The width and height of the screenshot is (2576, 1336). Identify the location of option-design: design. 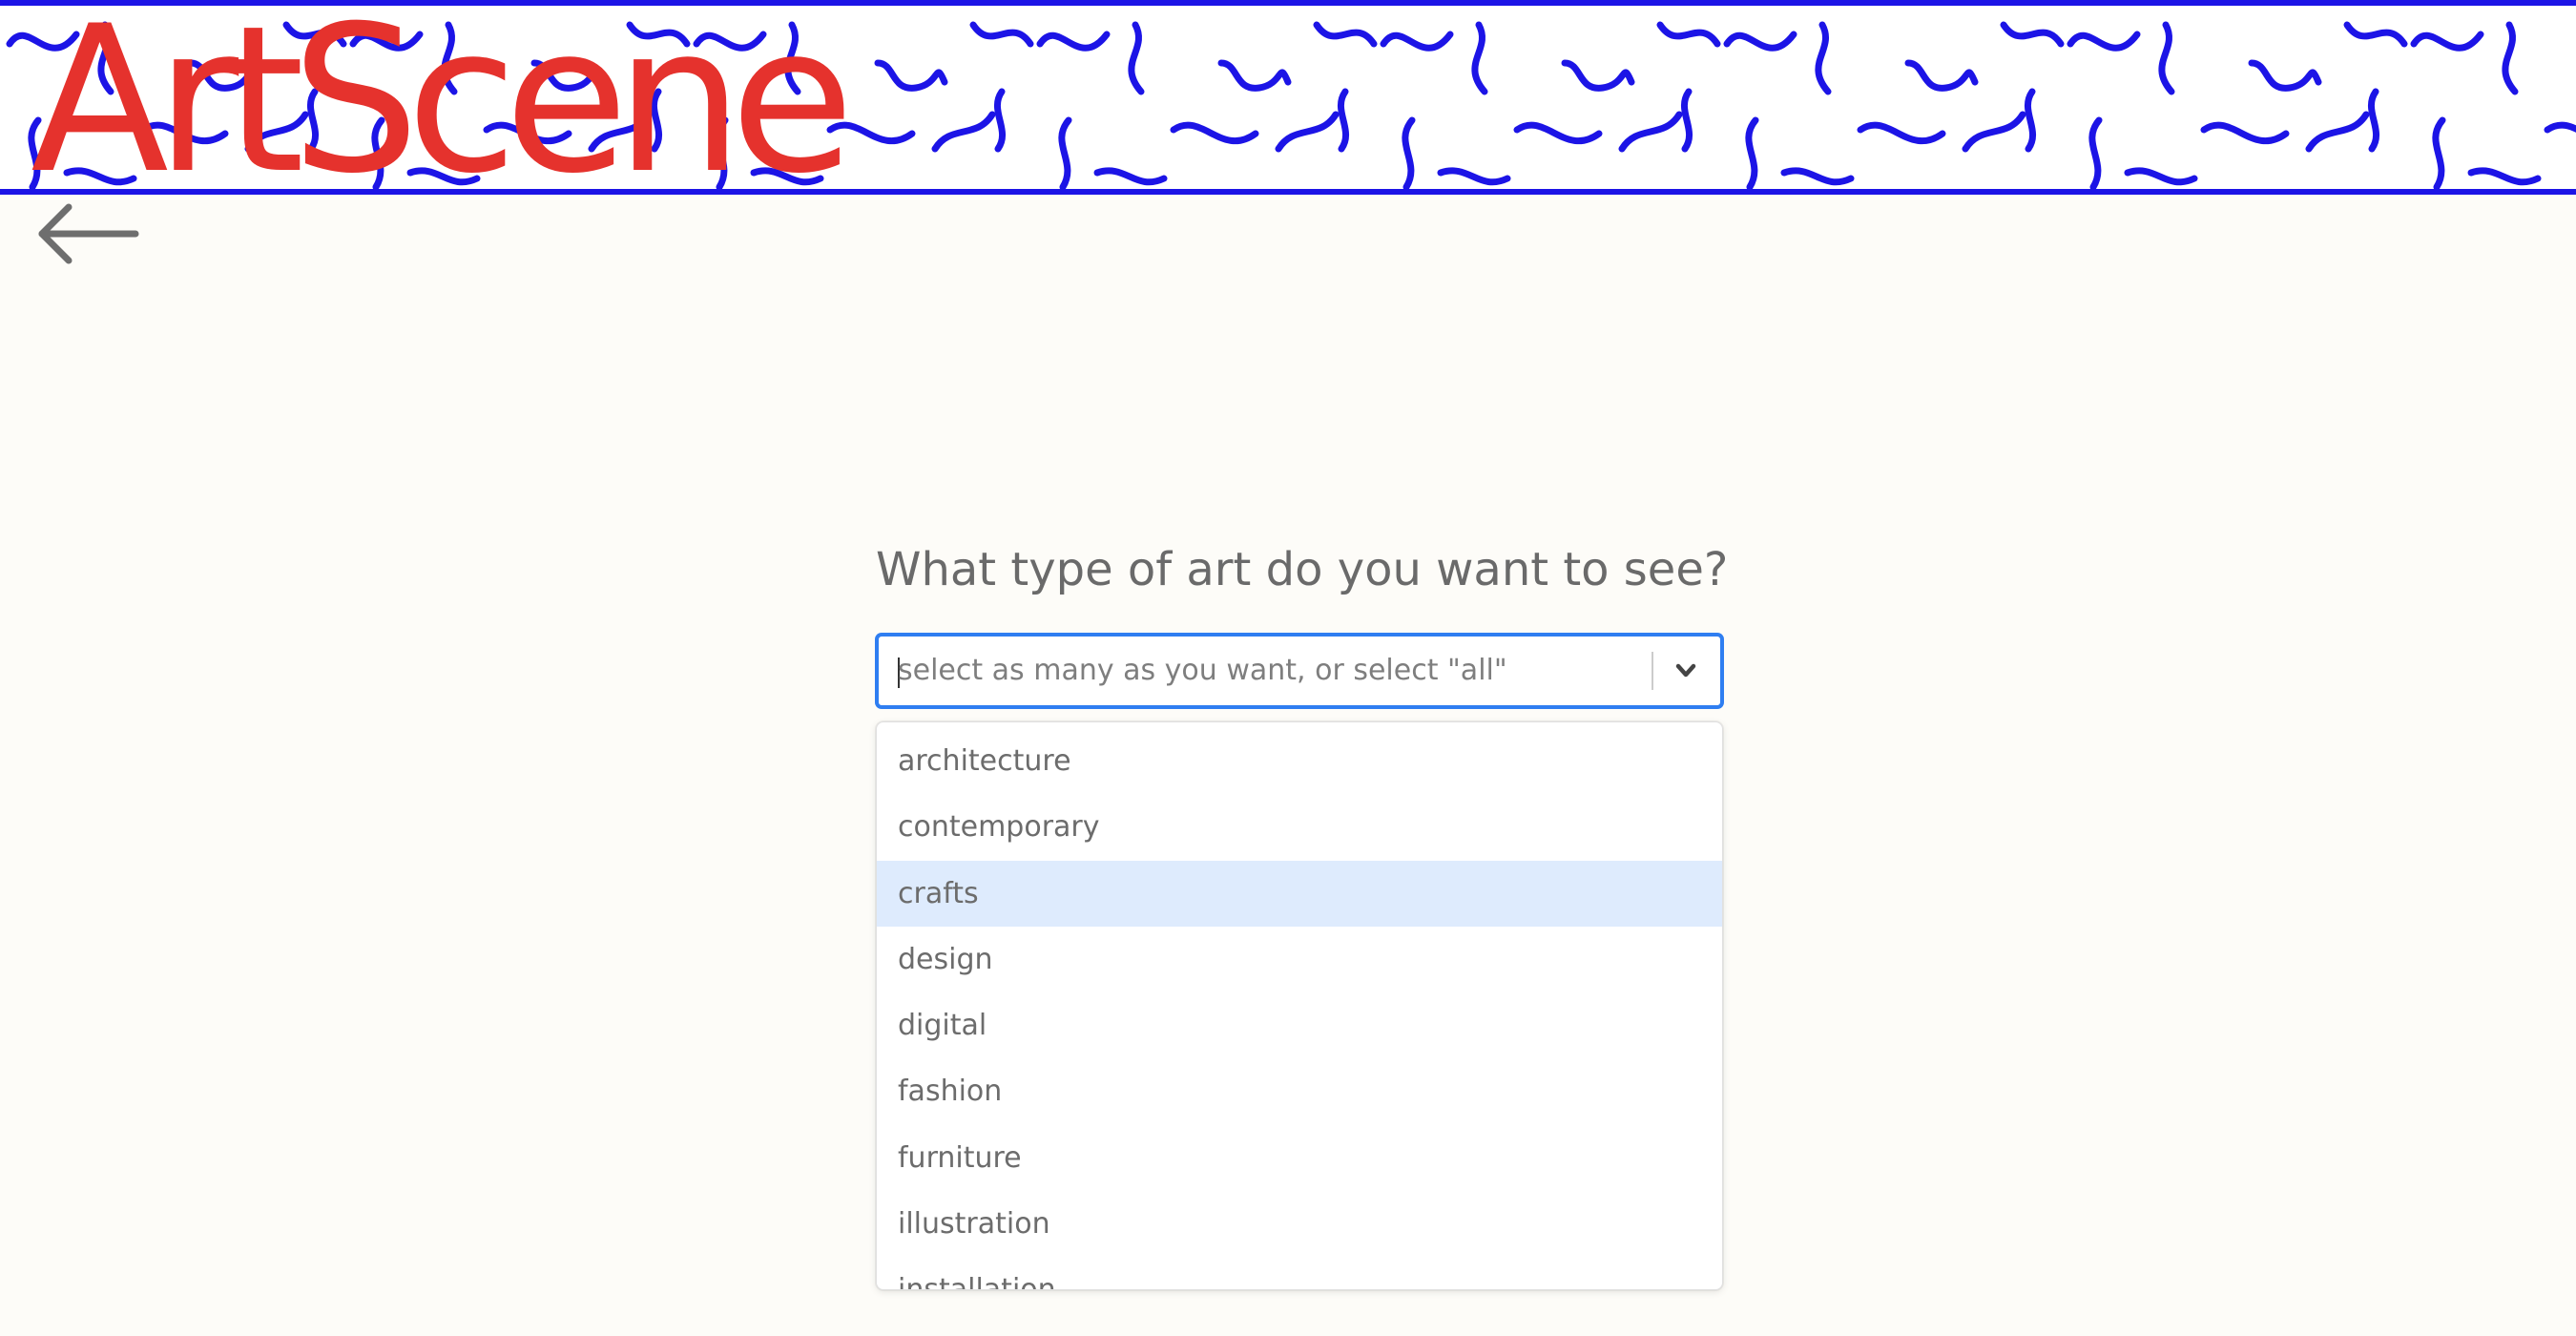
(1299, 959).